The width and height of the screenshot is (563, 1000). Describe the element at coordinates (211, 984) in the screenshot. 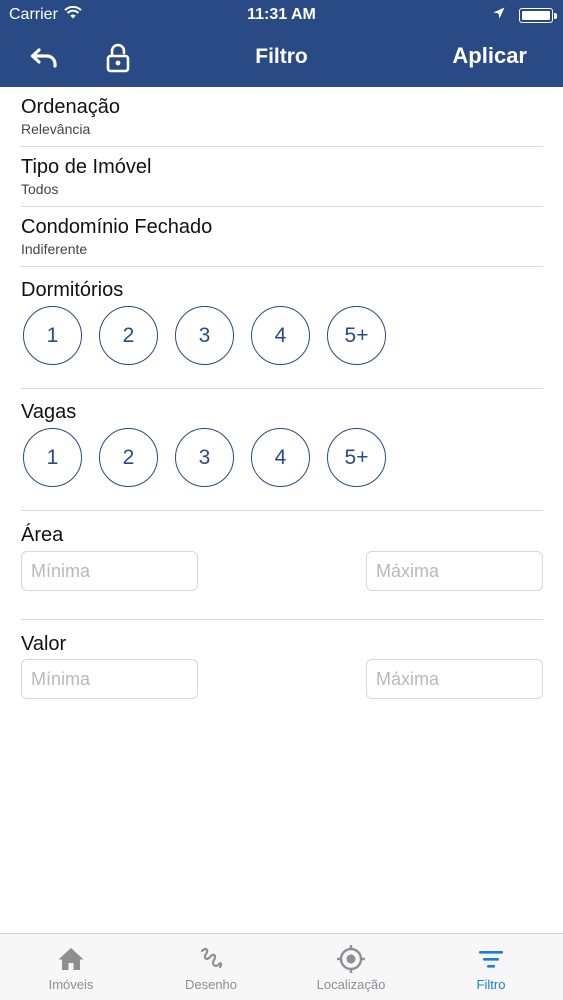

I see `tab-label: Desenho` at that location.